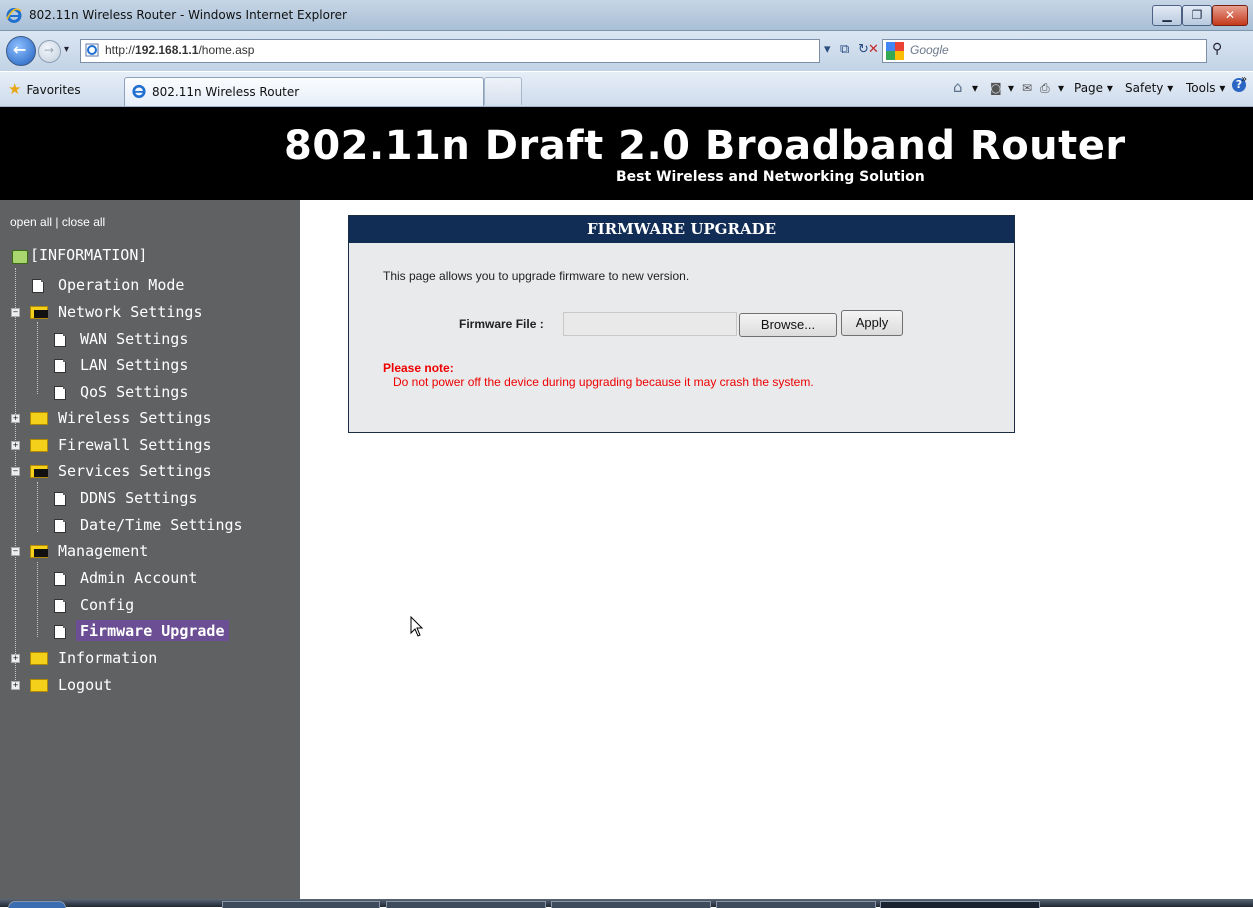 The height and width of the screenshot is (908, 1253). Describe the element at coordinates (139, 91) in the screenshot. I see `ie-tab-icon` at that location.